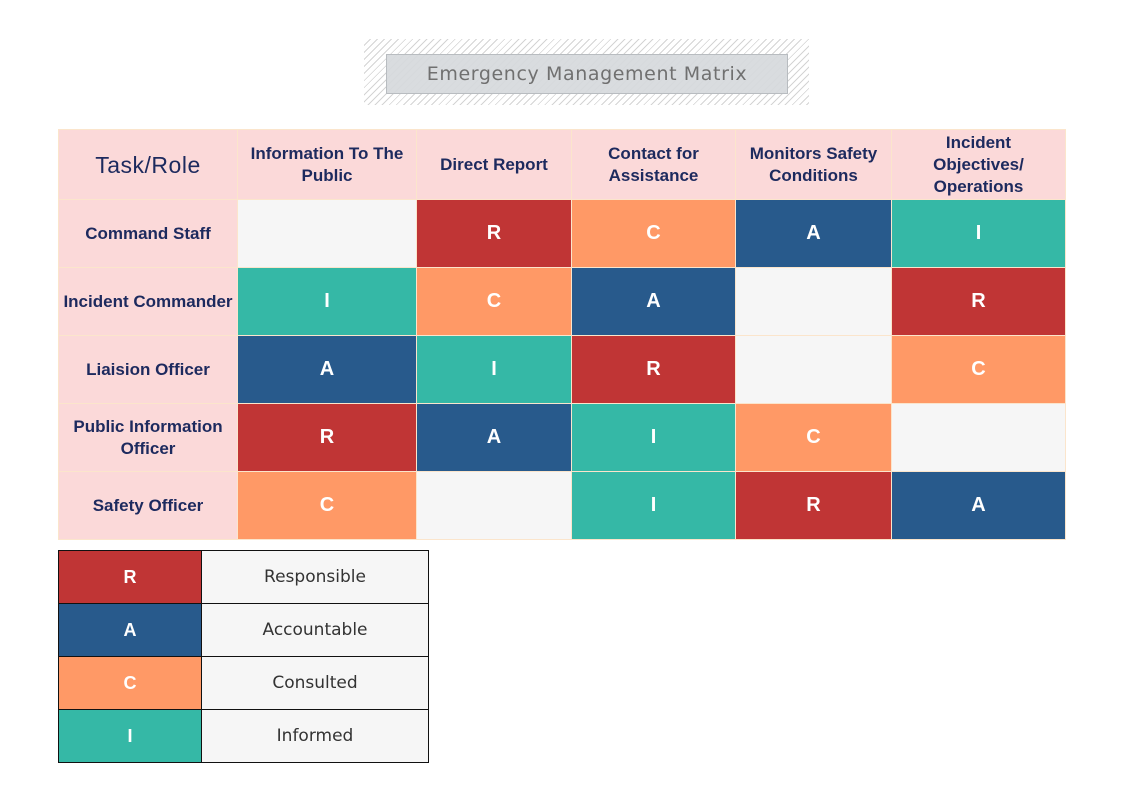  Describe the element at coordinates (315, 630) in the screenshot. I see `legend-label: Accountable` at that location.